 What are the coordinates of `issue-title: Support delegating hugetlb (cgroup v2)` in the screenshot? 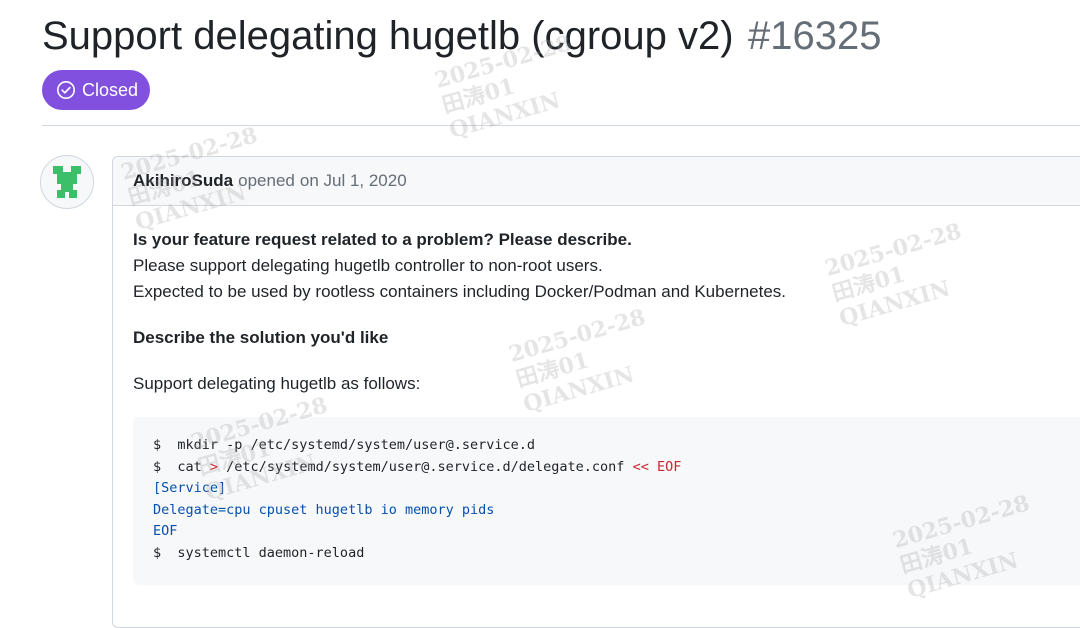 It's located at (388, 36).